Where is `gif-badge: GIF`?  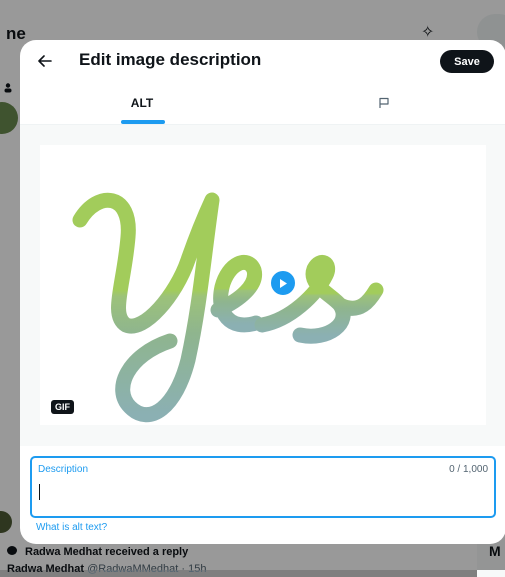
gif-badge: GIF is located at coordinates (62, 407).